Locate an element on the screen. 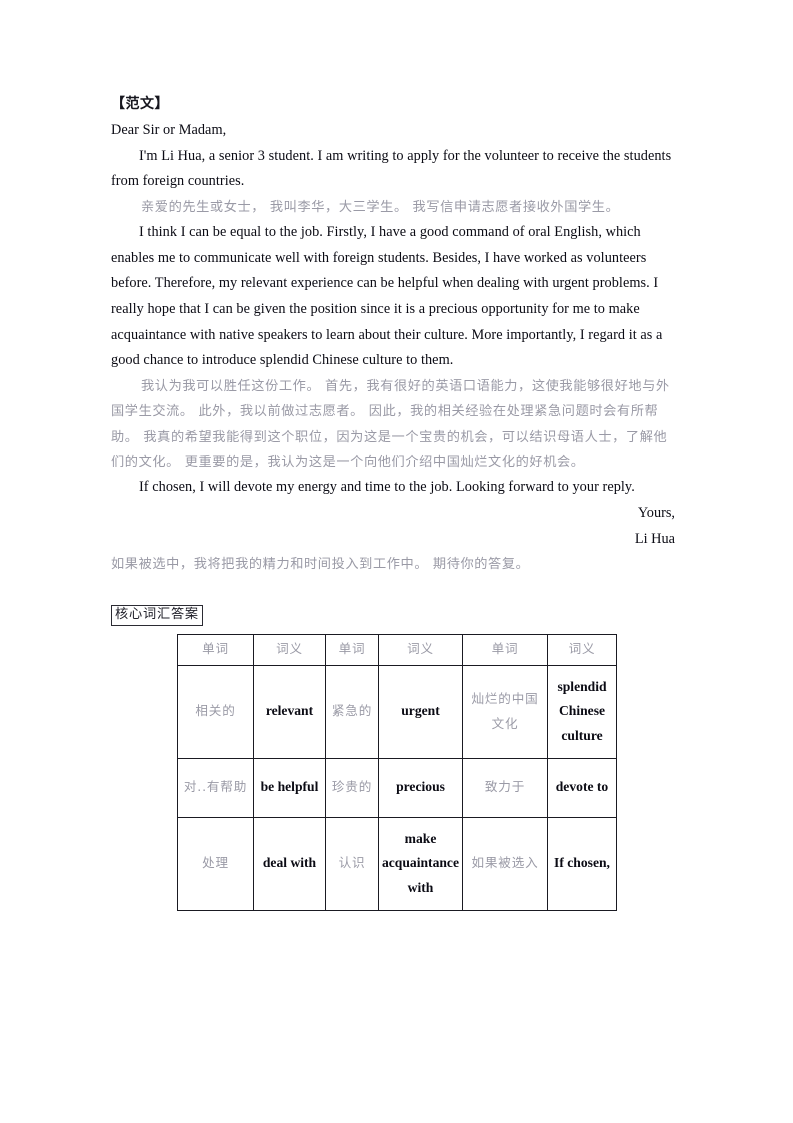 This screenshot has width=793, height=1123. signoff-yours: Yours, is located at coordinates (656, 512).